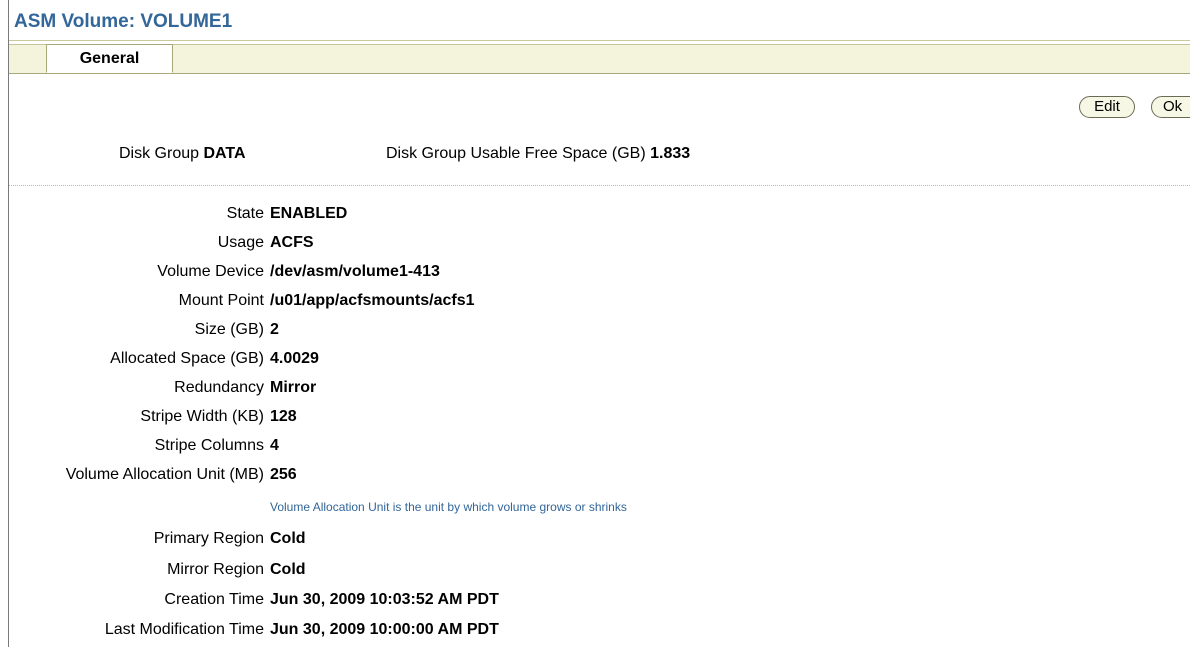 This screenshot has width=1190, height=647. I want to click on tab-general: General, so click(109, 58).